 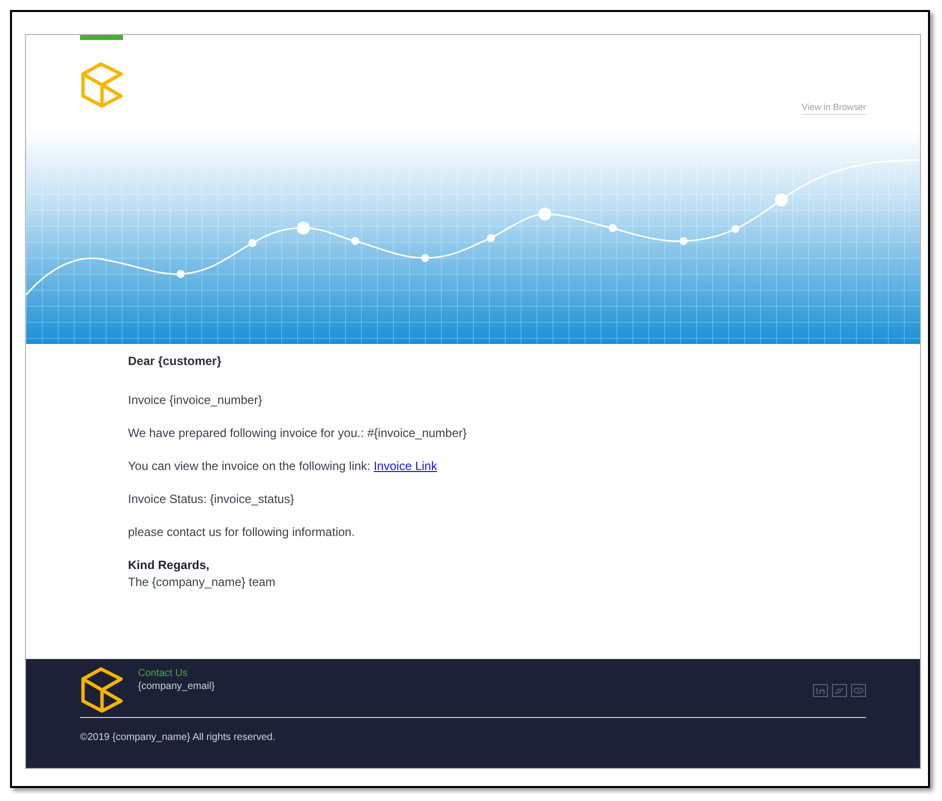 What do you see at coordinates (175, 361) in the screenshot?
I see `greeting-text: Dear {customer}` at bounding box center [175, 361].